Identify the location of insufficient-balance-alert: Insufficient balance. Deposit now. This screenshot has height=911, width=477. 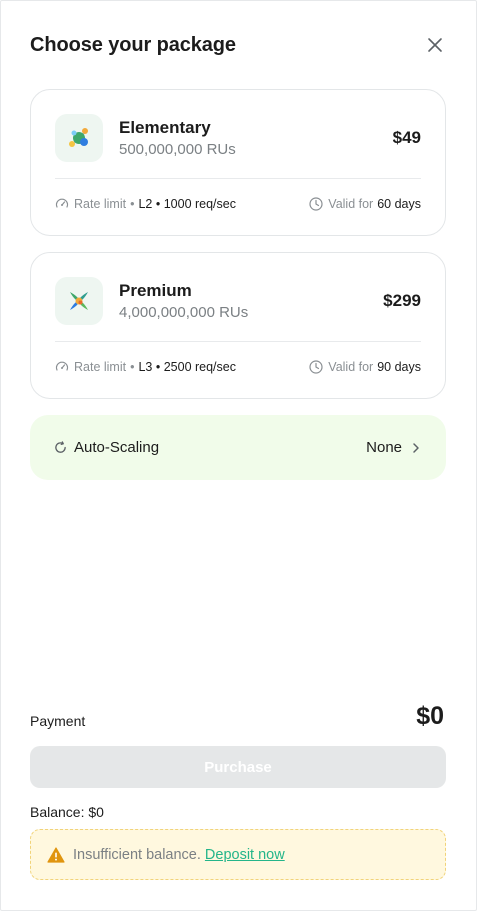
(238, 854).